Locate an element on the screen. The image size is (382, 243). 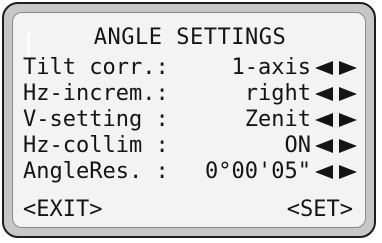
exit-softkey: <EXIT> is located at coordinates (62, 210).